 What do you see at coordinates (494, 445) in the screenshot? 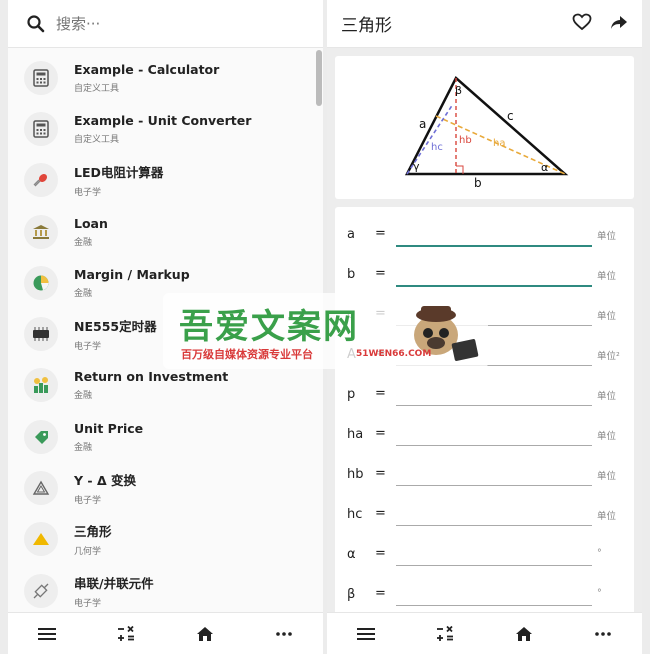
I see `field-ha-input` at bounding box center [494, 445].